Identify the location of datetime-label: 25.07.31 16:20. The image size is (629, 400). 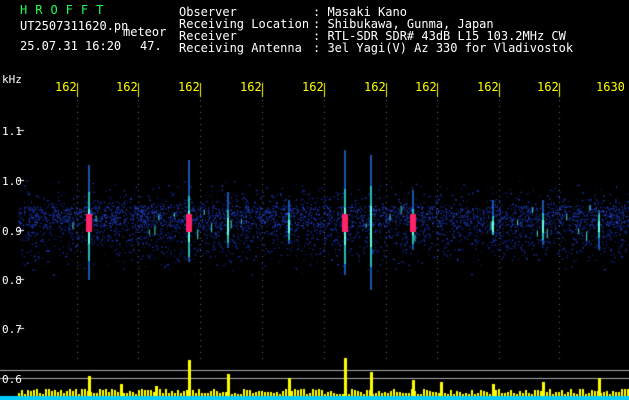
(71, 46).